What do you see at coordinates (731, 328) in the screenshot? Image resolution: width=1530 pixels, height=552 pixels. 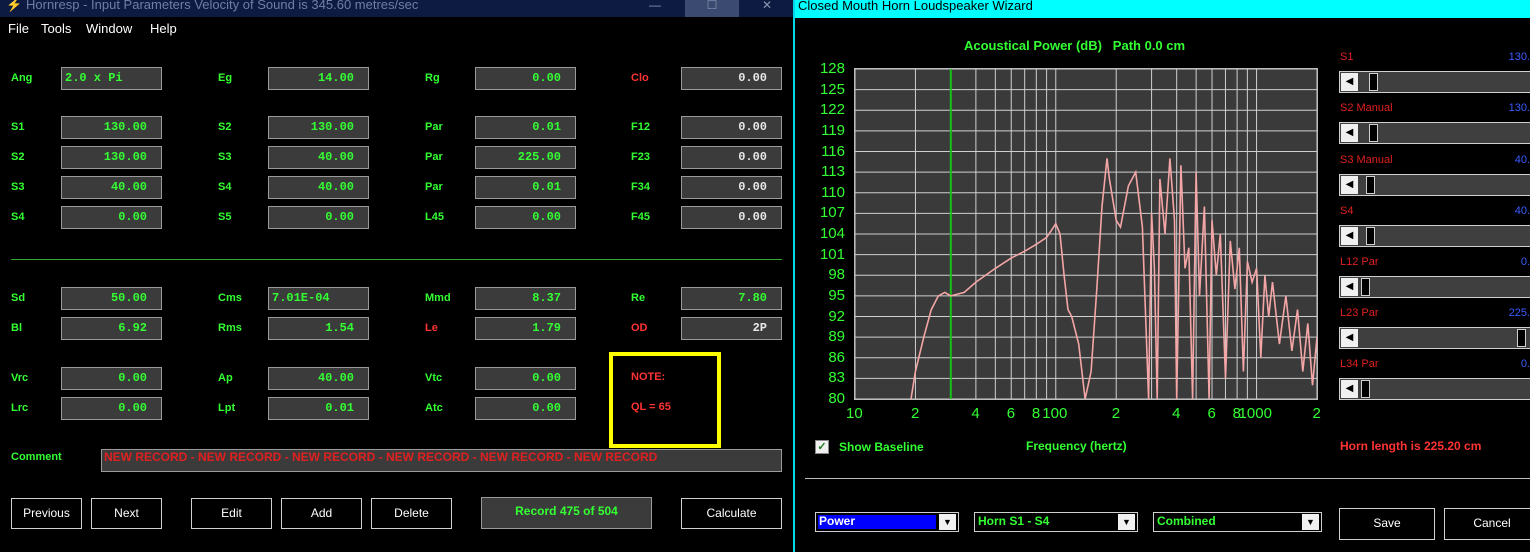 I see `param-field: 2P` at bounding box center [731, 328].